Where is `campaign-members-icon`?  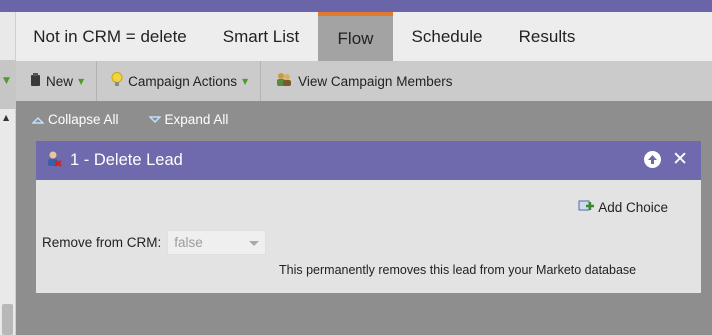
campaign-members-icon is located at coordinates (284, 81).